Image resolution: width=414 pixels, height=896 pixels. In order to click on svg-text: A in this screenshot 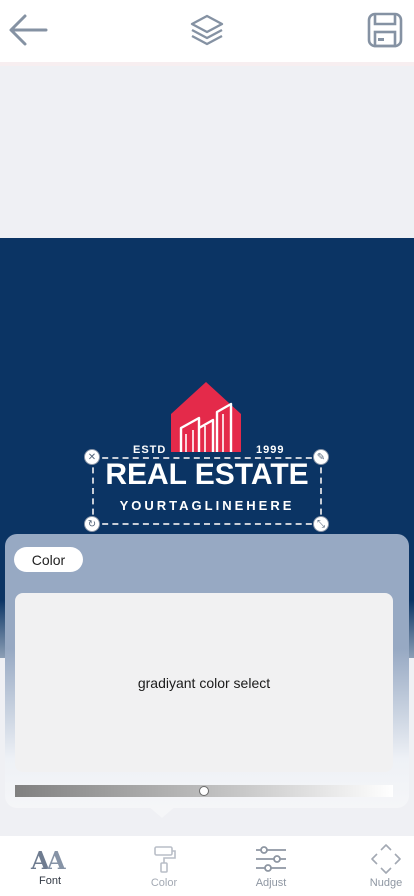, I will do `click(56, 859)`.